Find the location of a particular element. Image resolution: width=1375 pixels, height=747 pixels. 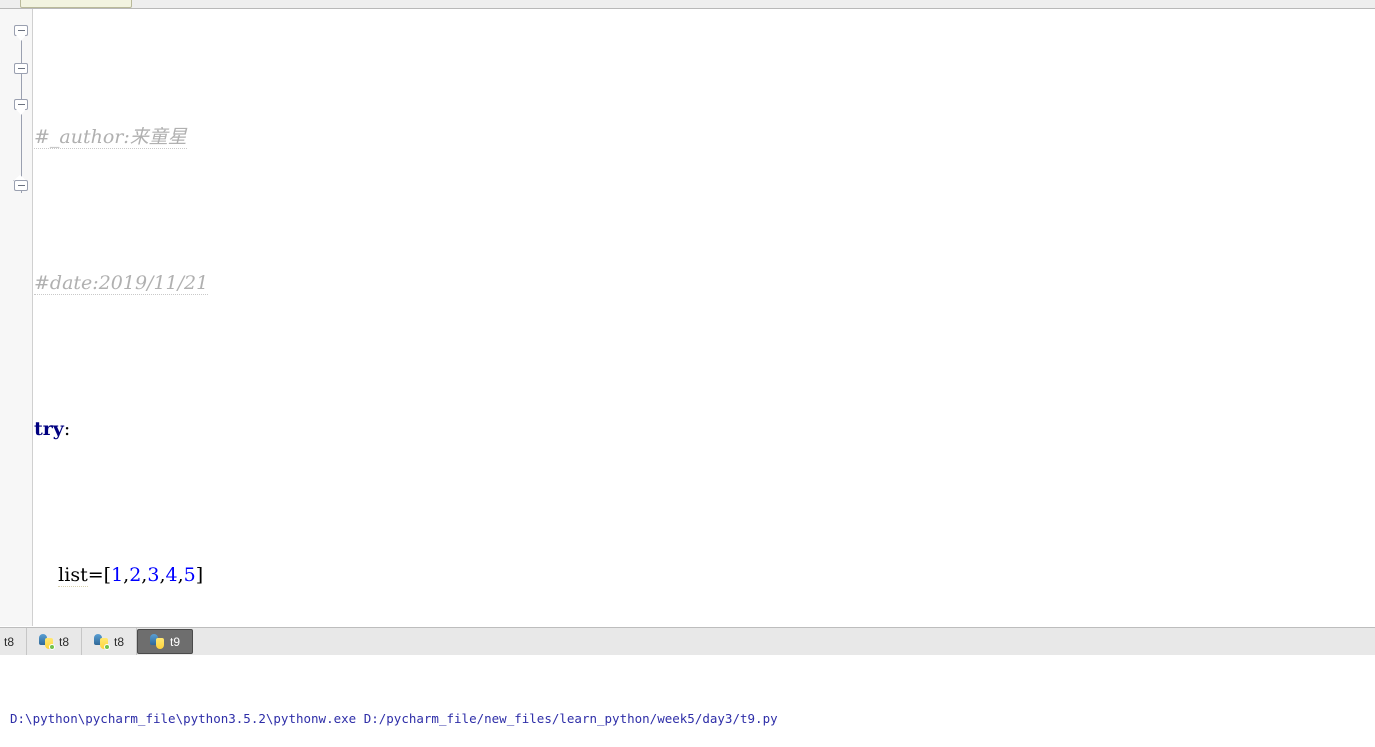

number-1: 1 is located at coordinates (117, 574).